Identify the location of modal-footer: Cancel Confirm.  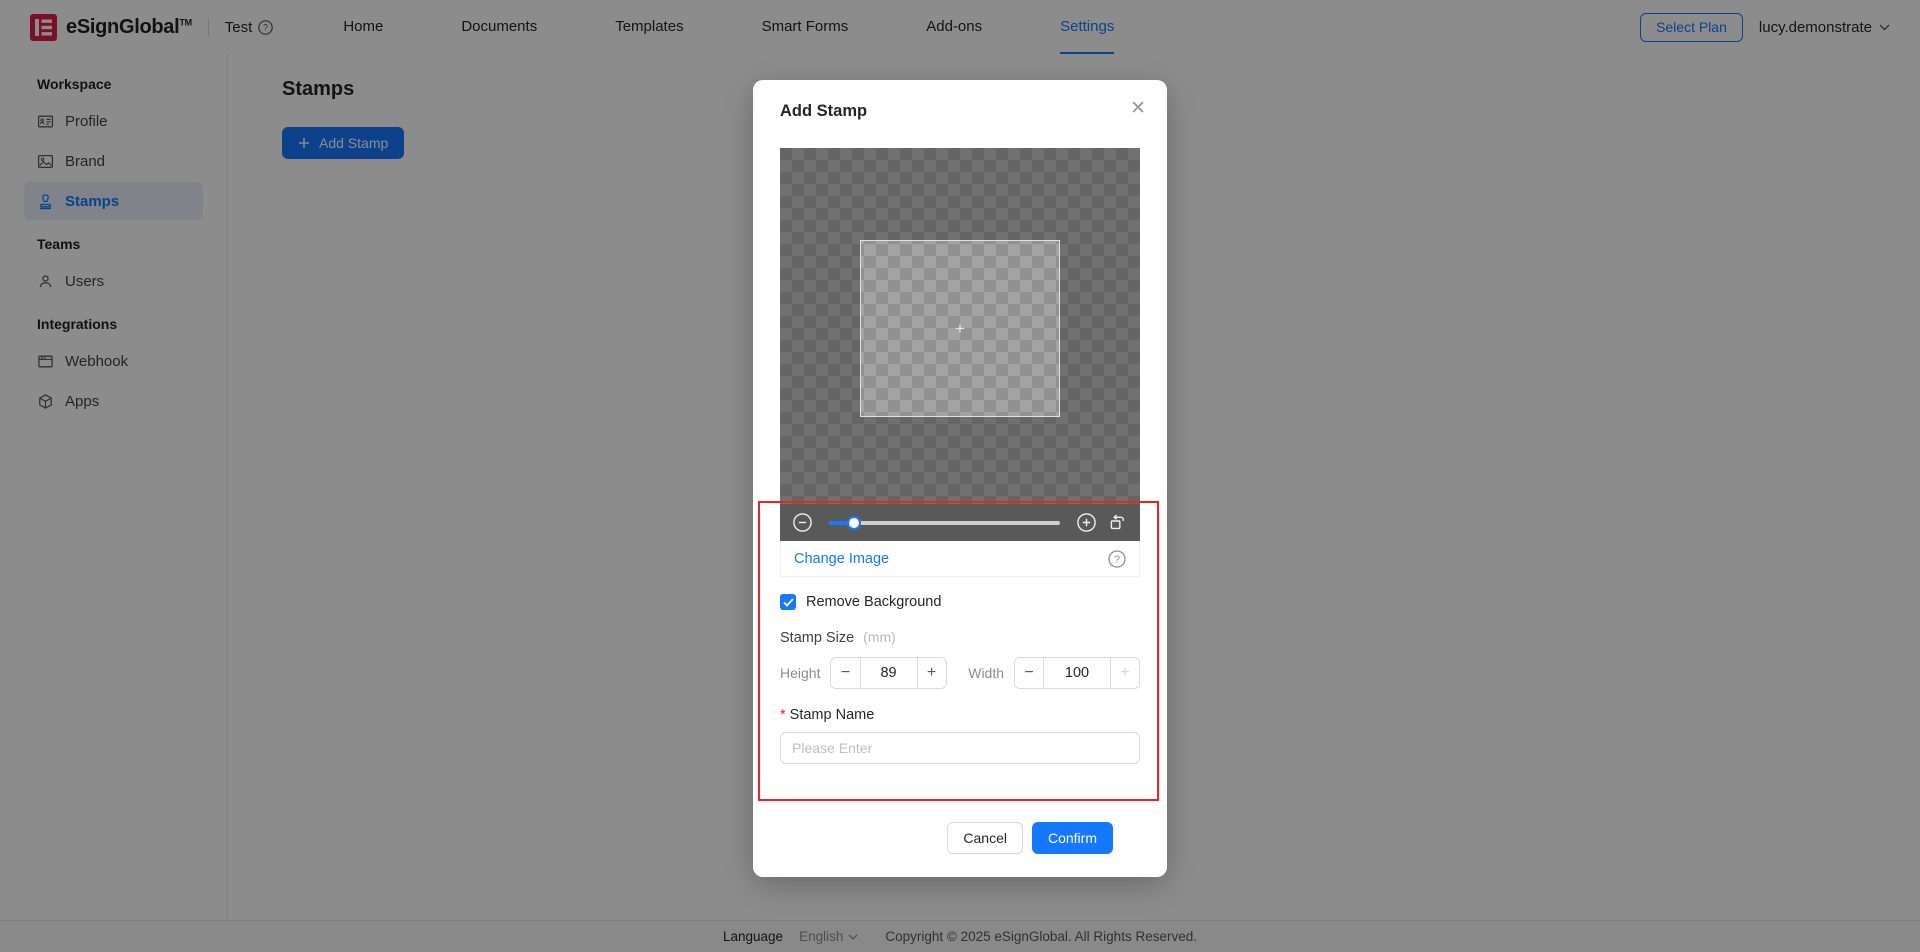
(960, 838).